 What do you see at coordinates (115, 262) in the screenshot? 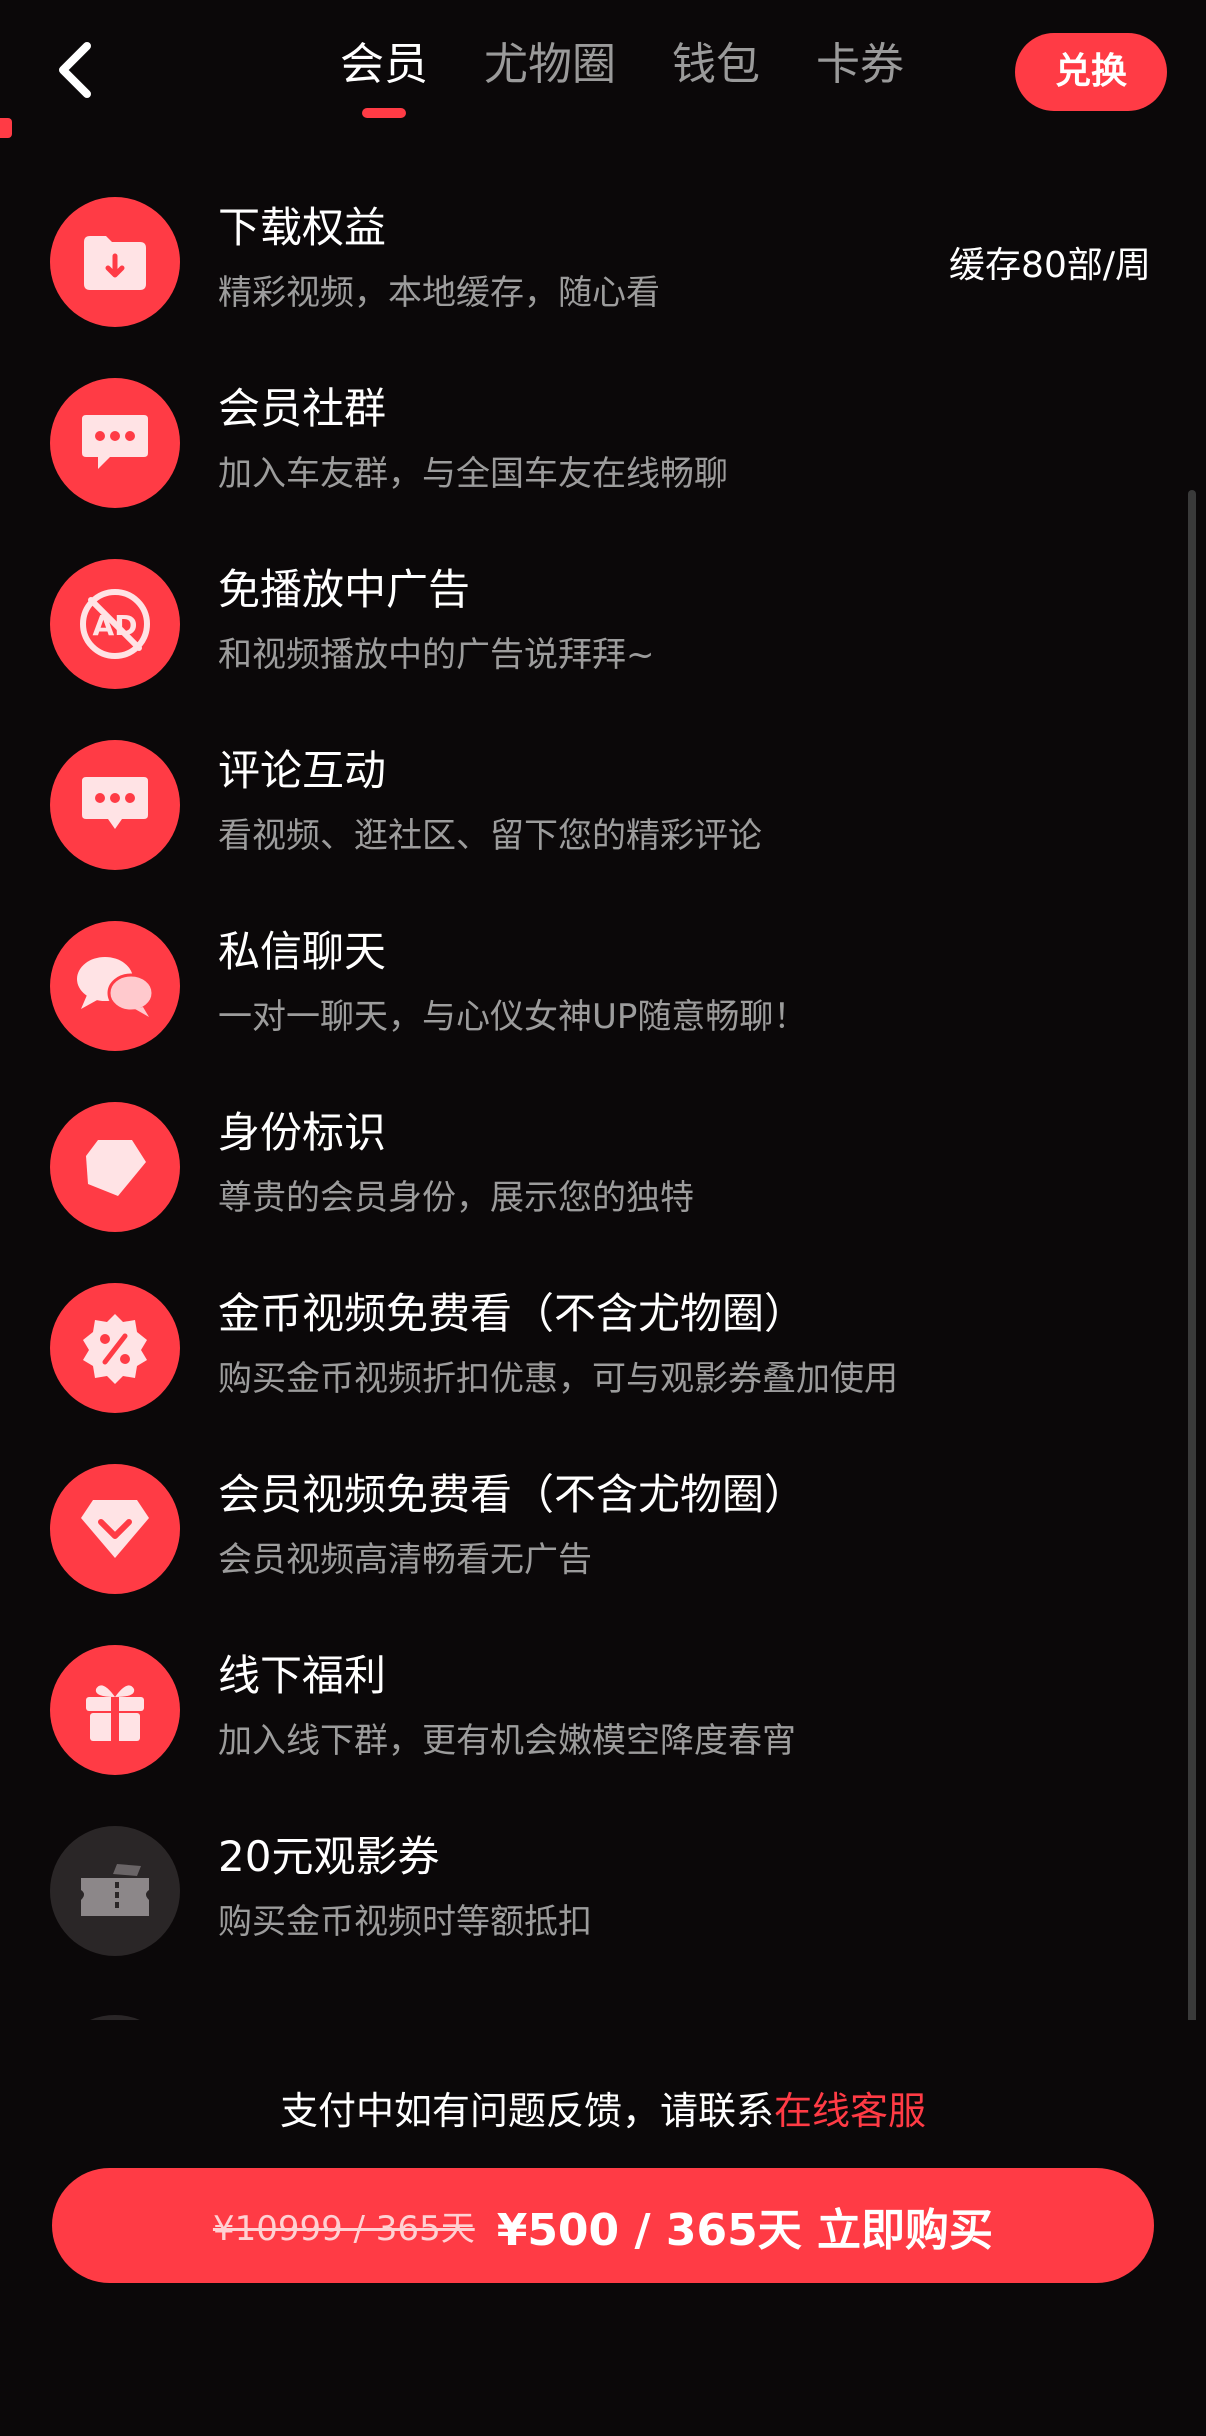
I see `folder-download-icon` at bounding box center [115, 262].